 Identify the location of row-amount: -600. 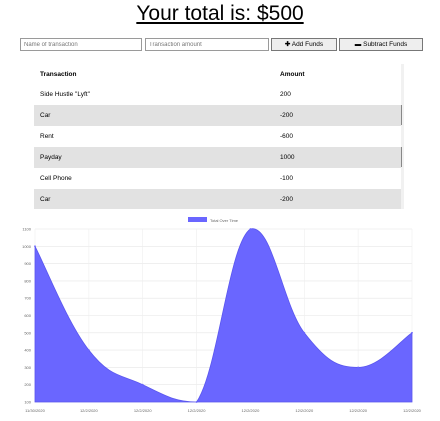
(287, 136).